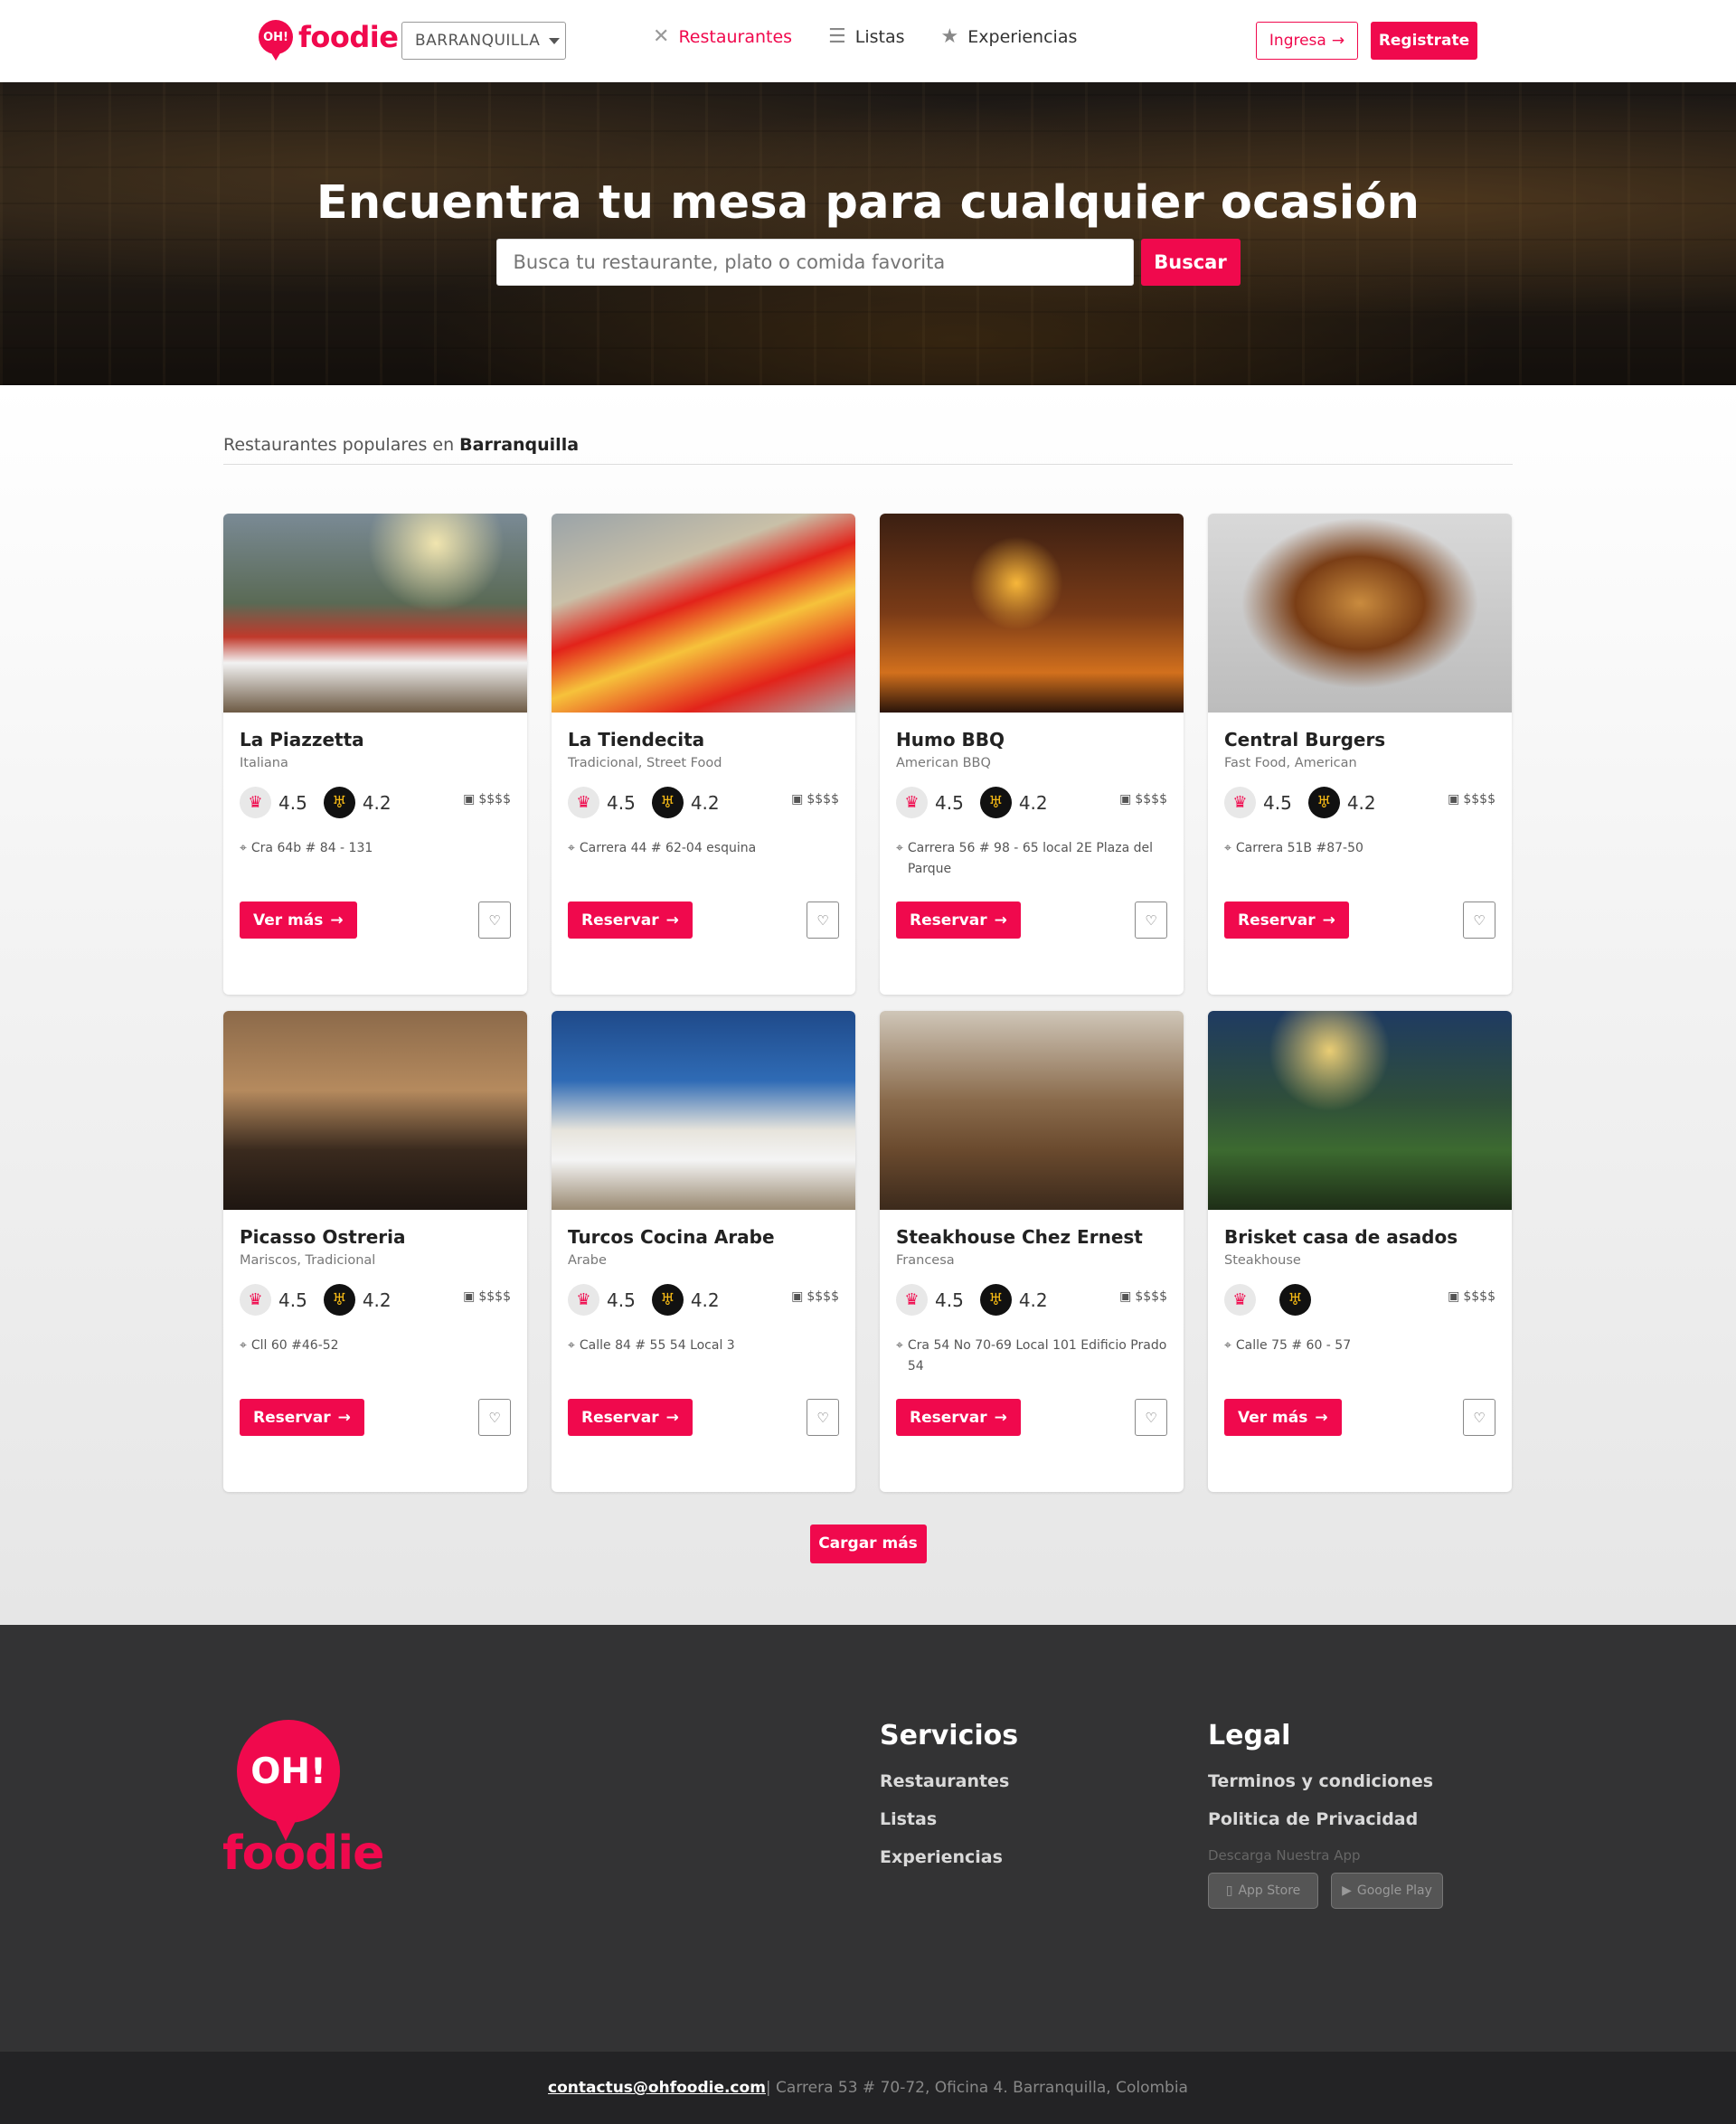  Describe the element at coordinates (519, 445) in the screenshot. I see `section-title-city: Barranquilla` at that location.